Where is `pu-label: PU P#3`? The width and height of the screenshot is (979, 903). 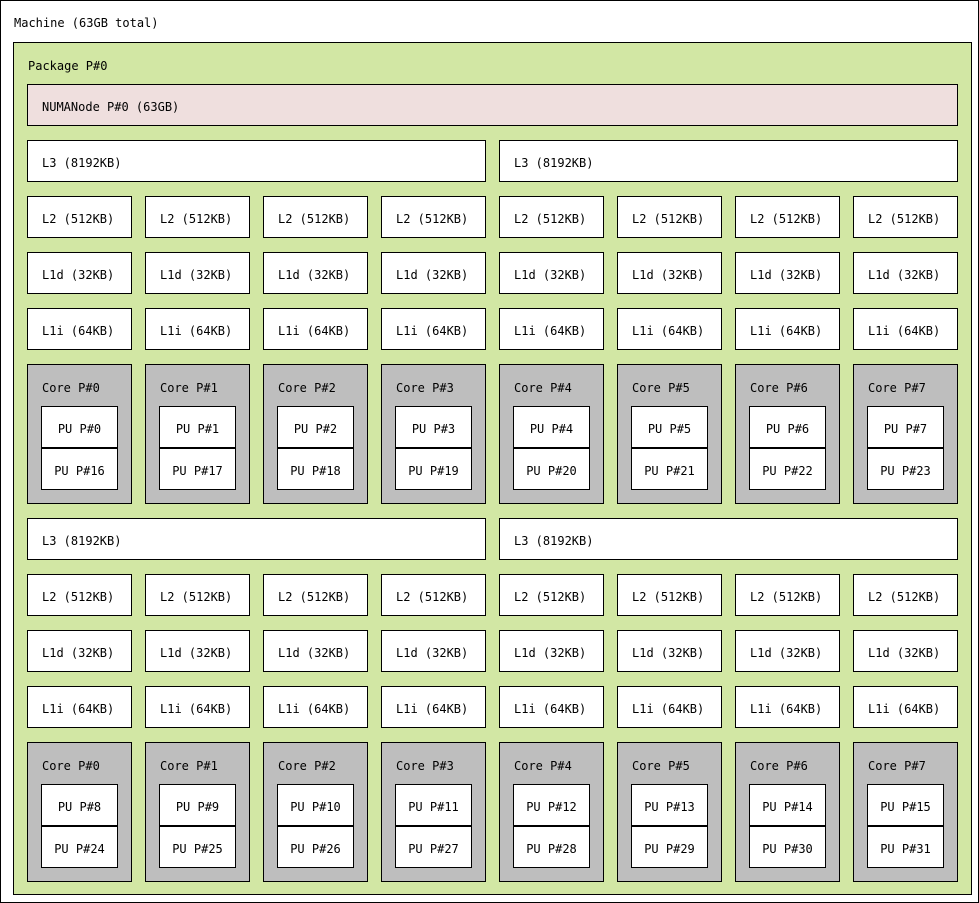
pu-label: PU P#3 is located at coordinates (433, 429).